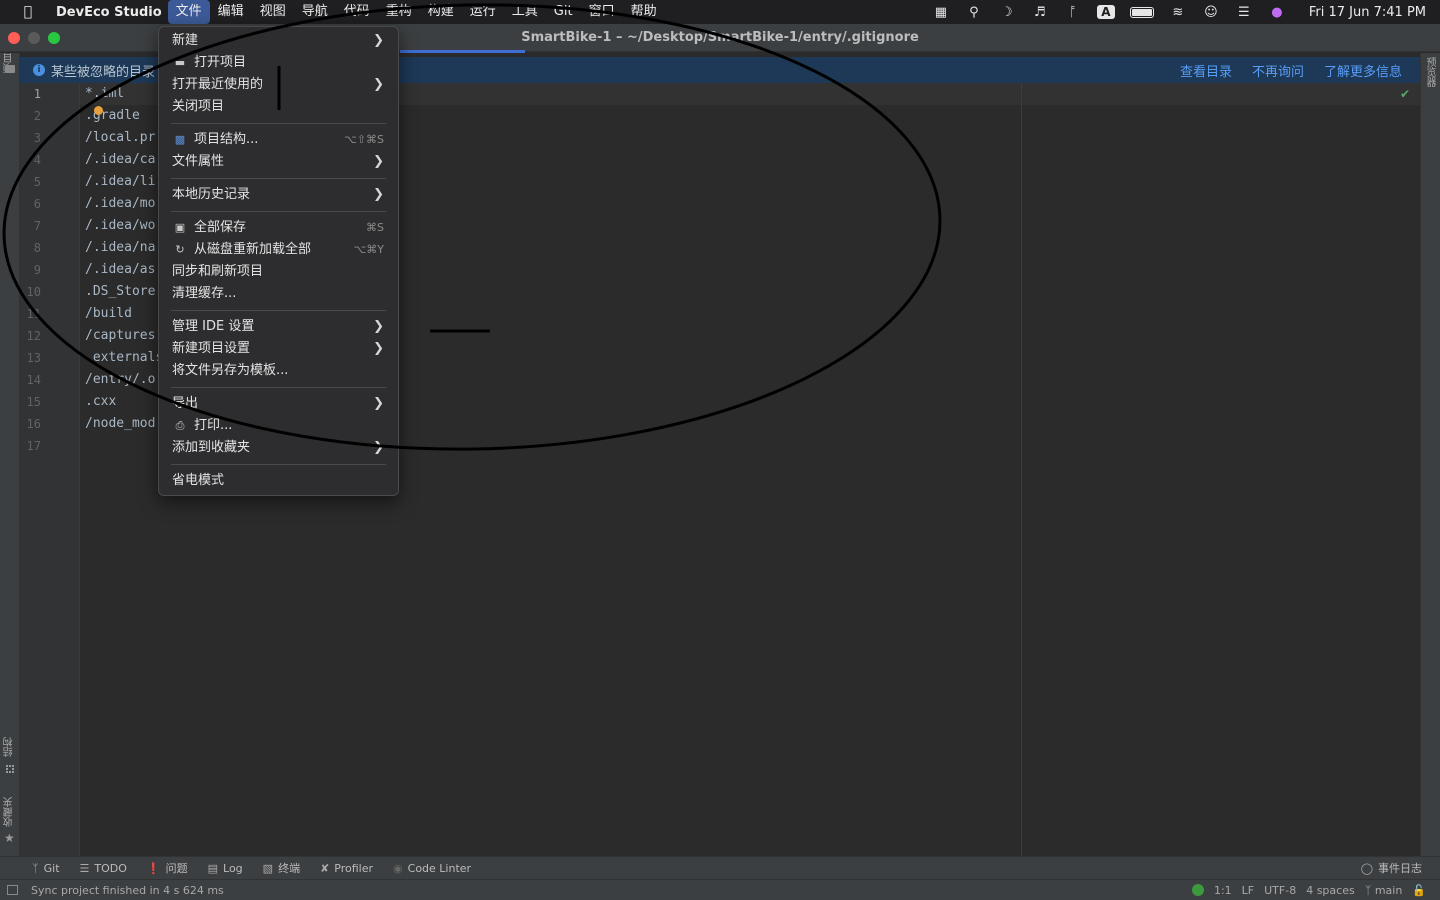  I want to click on caret-position: 1:1, so click(1223, 890).